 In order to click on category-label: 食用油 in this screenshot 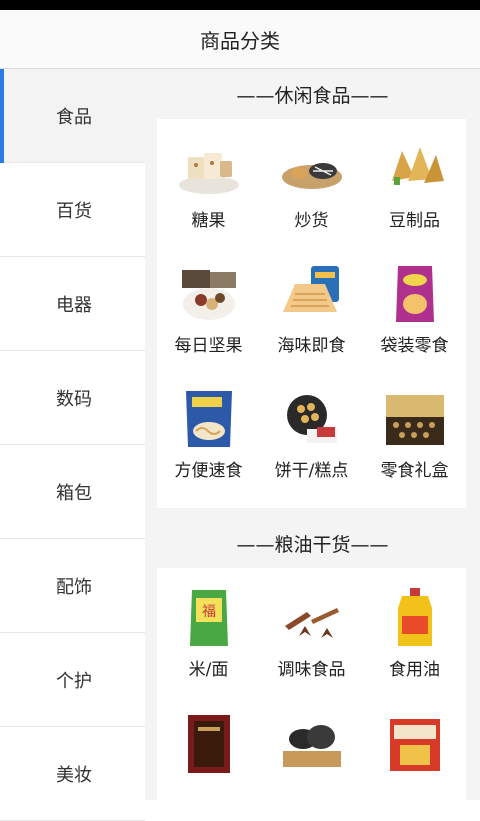, I will do `click(414, 670)`.